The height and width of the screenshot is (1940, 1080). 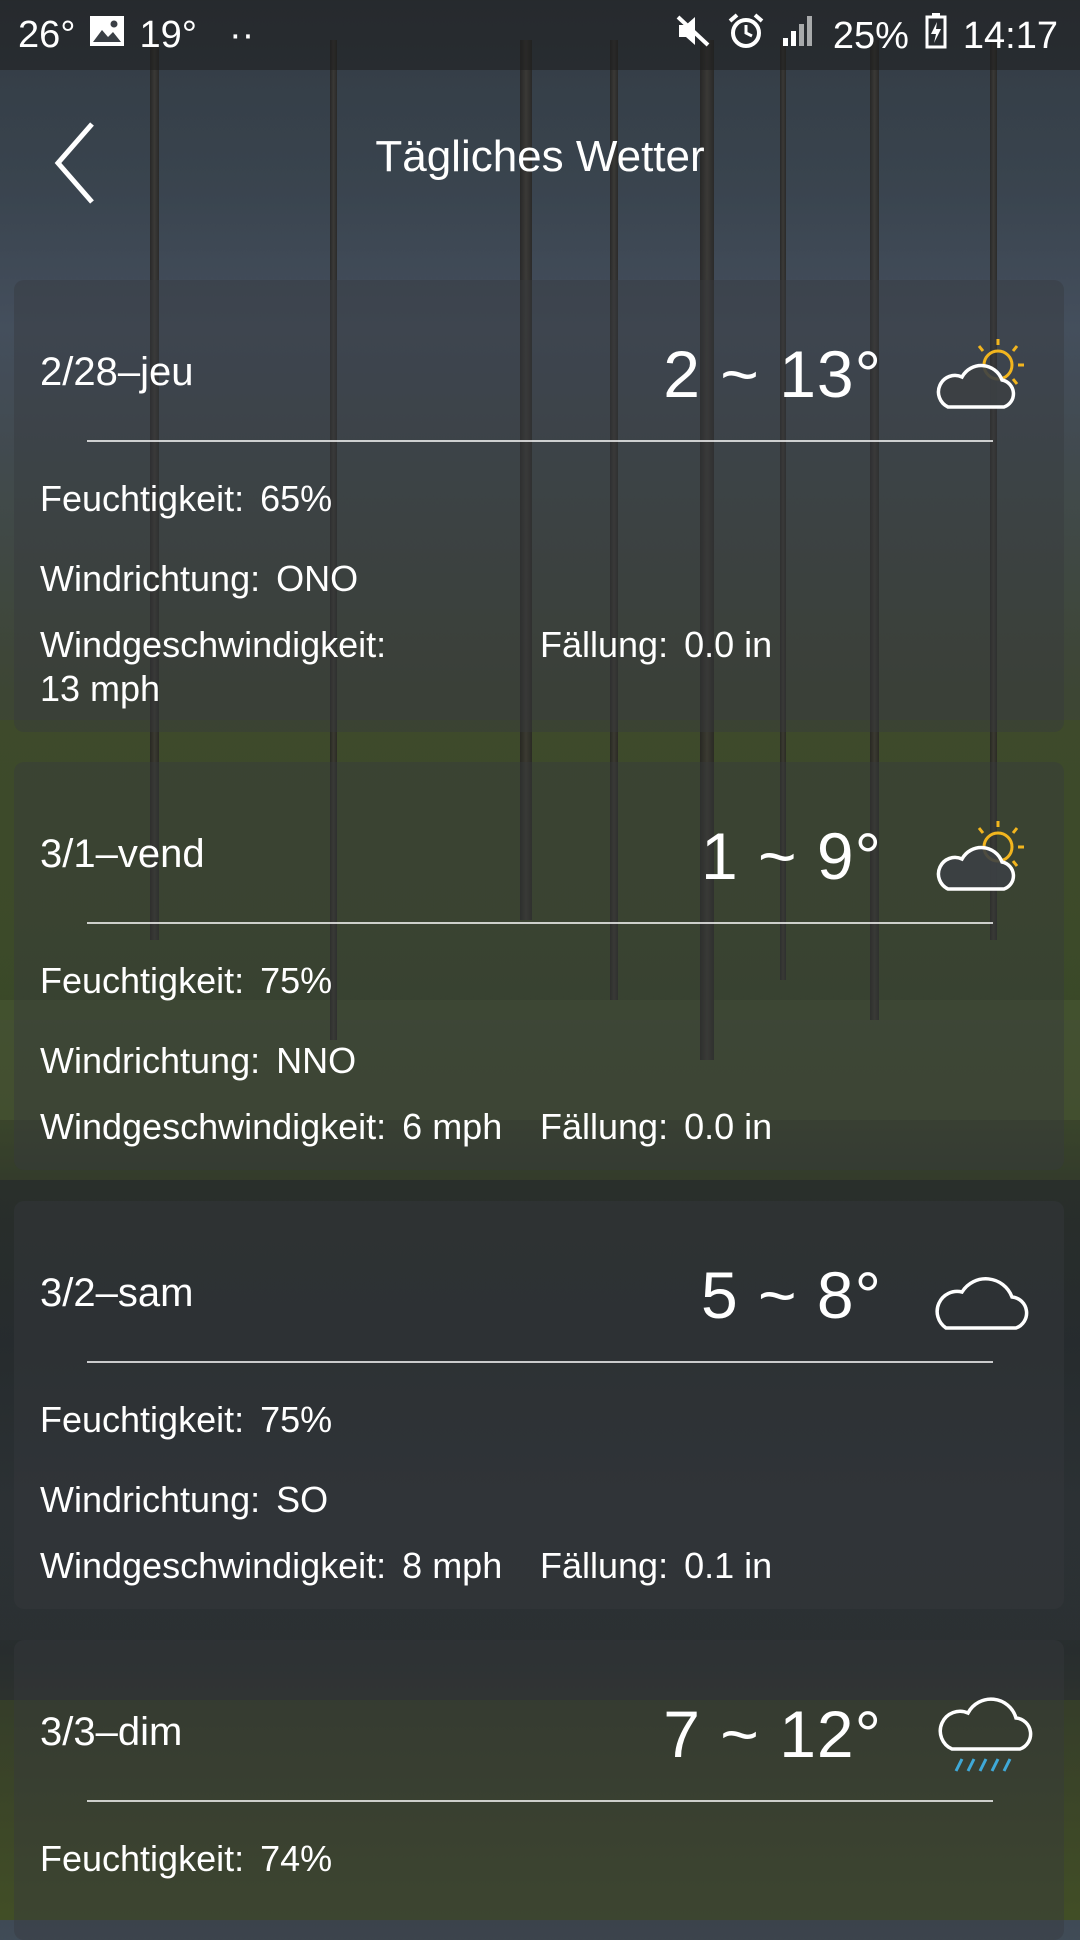 I want to click on day-temp-range: 7 ~ 12°, so click(x=772, y=1734).